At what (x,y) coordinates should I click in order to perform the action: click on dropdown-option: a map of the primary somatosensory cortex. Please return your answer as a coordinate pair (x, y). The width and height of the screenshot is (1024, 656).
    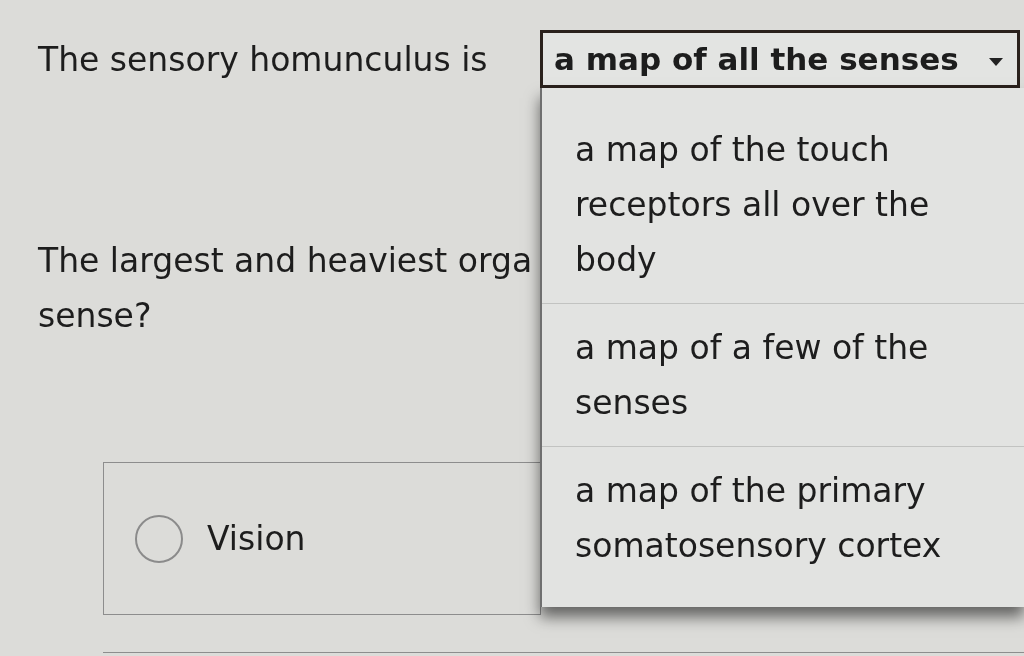
    Looking at the image, I should click on (783, 517).